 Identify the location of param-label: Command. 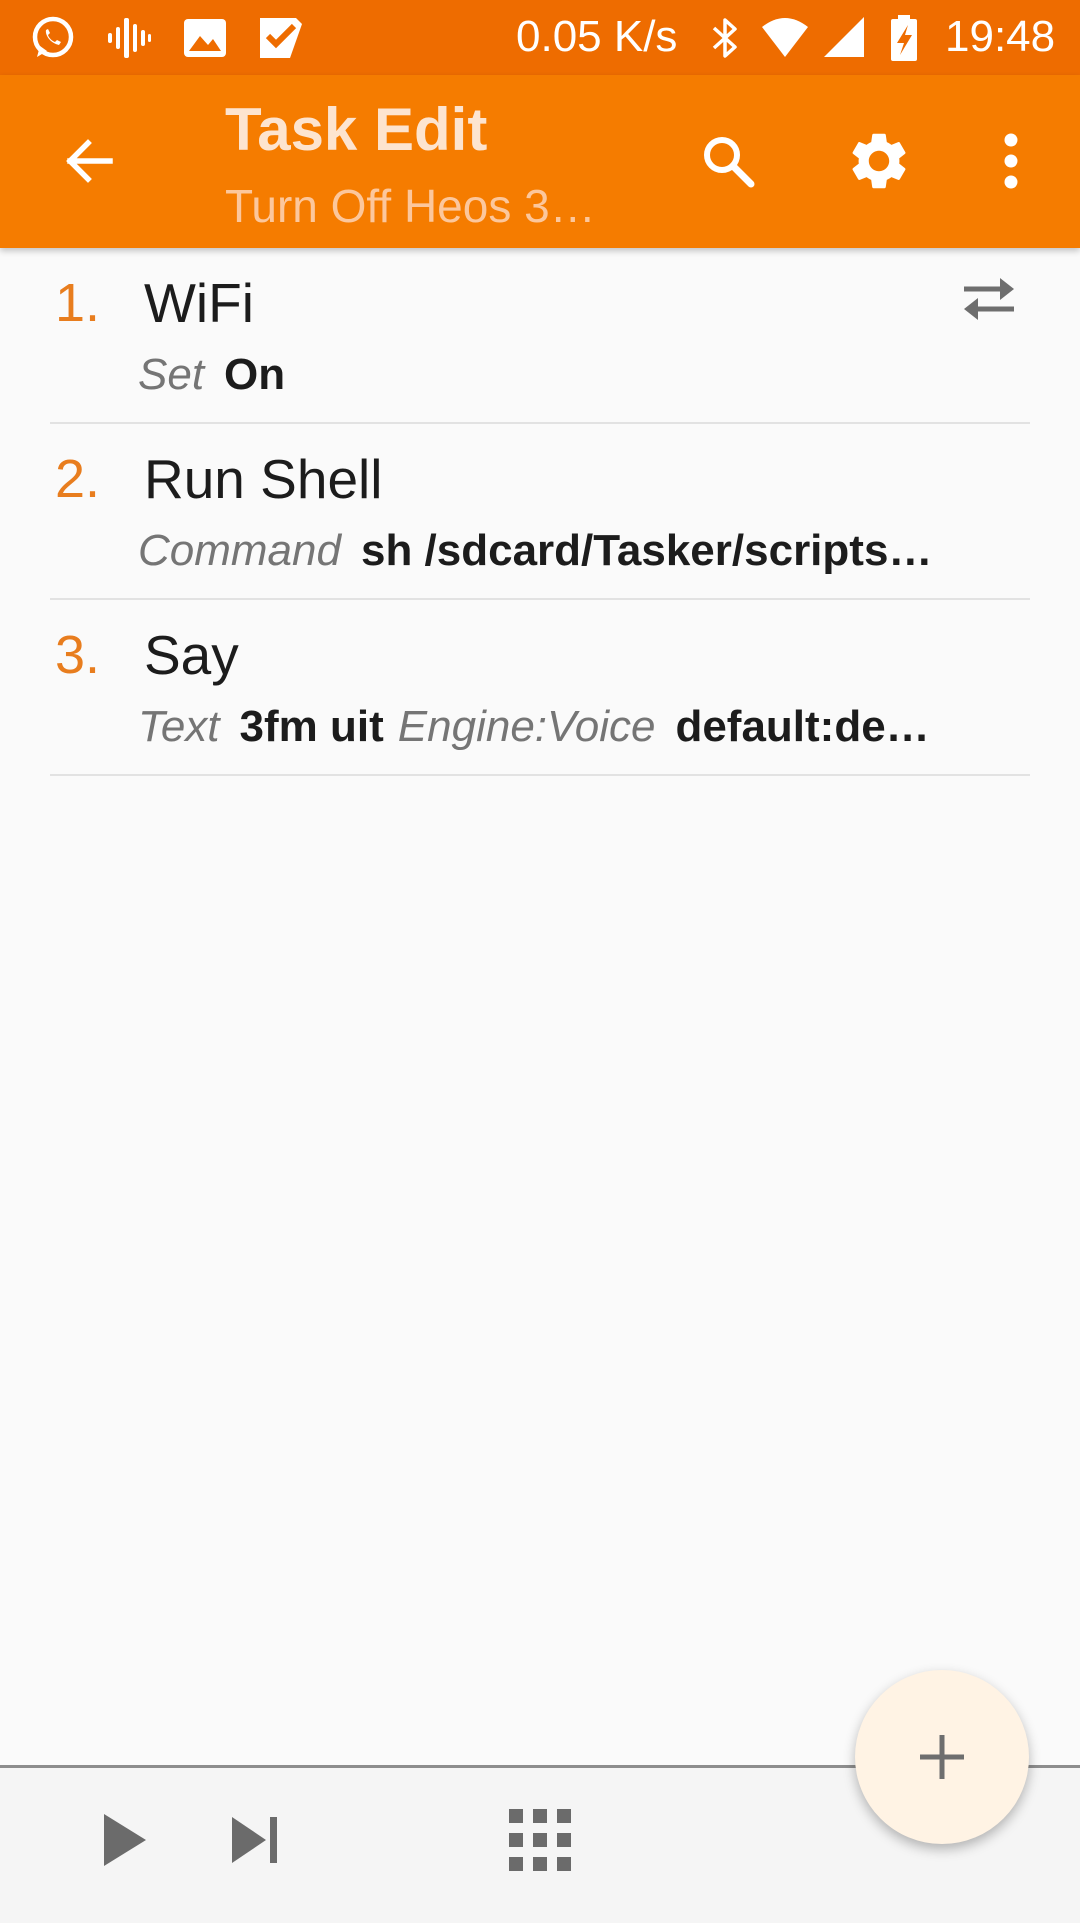
(239, 550).